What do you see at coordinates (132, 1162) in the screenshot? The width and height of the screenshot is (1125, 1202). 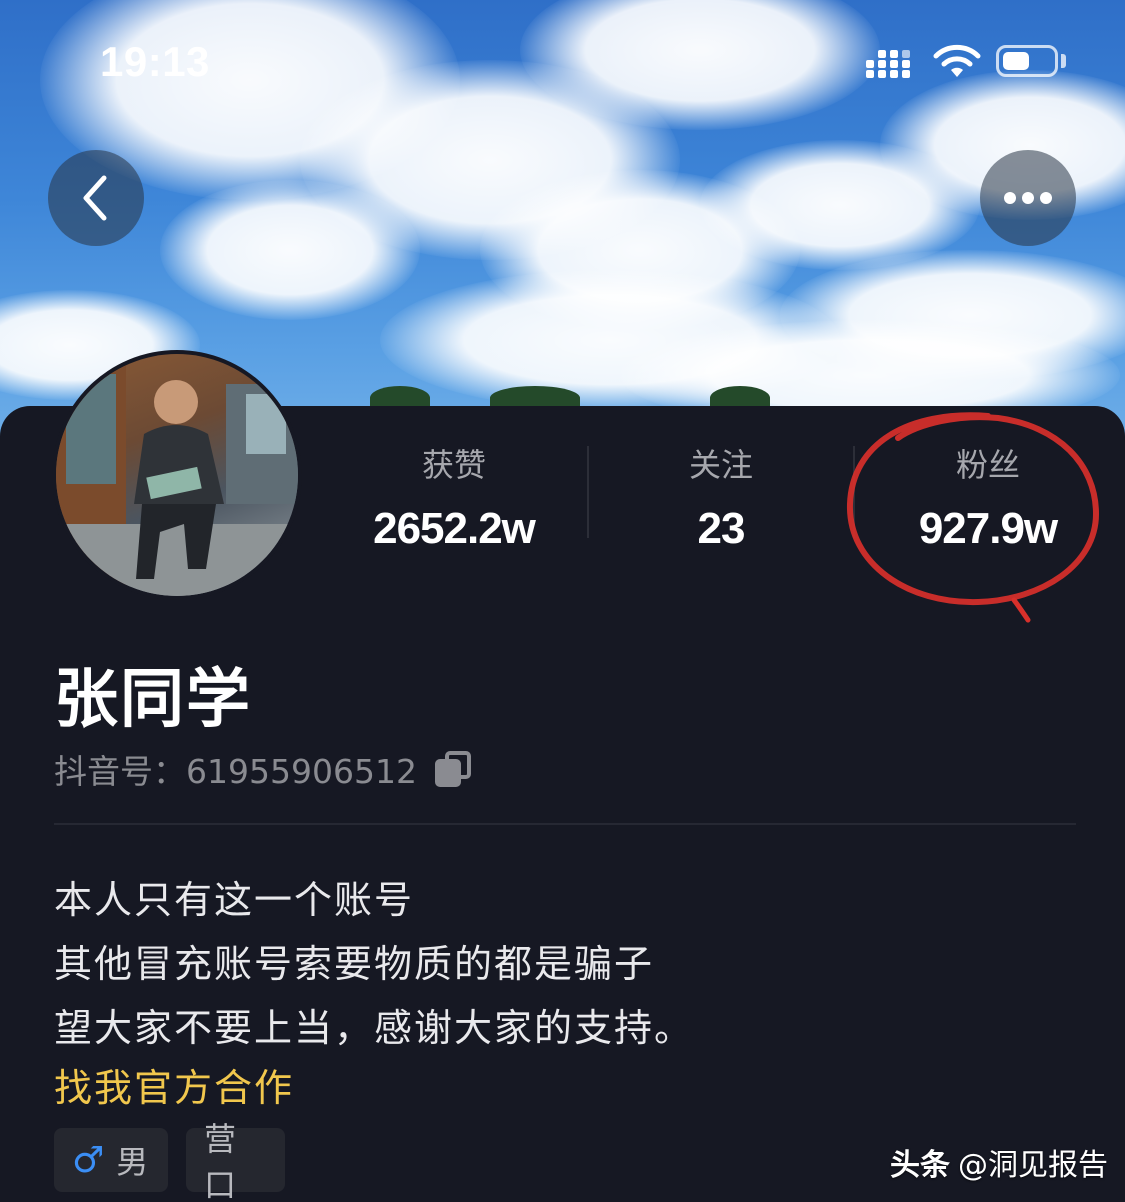 I see `gender-label: 男` at bounding box center [132, 1162].